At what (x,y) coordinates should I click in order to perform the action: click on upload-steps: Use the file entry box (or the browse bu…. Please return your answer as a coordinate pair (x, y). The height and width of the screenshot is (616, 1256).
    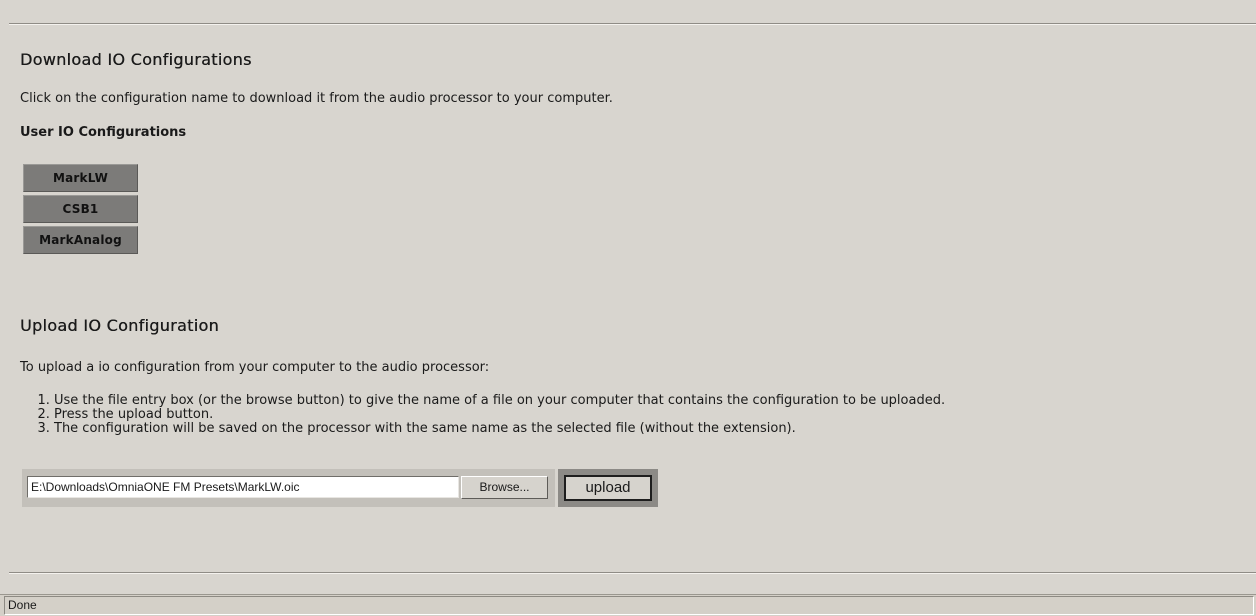
    Looking at the image, I should click on (487, 415).